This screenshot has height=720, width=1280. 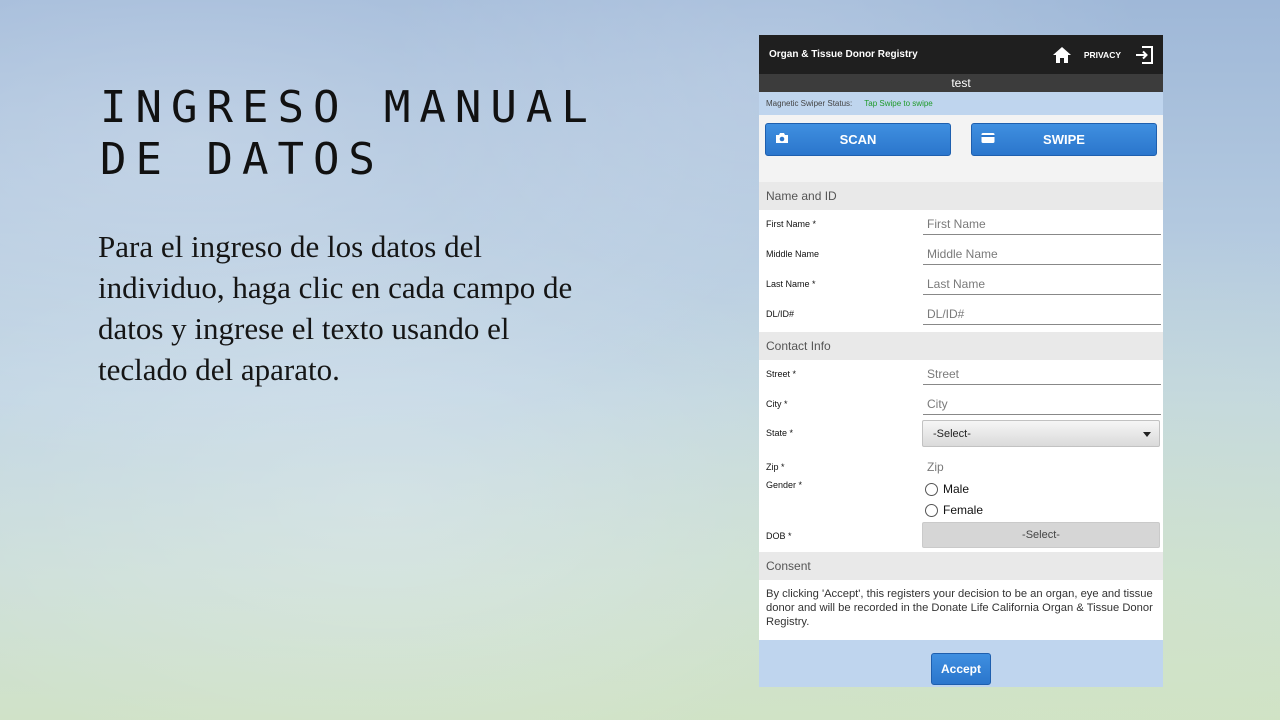 What do you see at coordinates (961, 196) in the screenshot?
I see `section-name-and-id: Name and ID` at bounding box center [961, 196].